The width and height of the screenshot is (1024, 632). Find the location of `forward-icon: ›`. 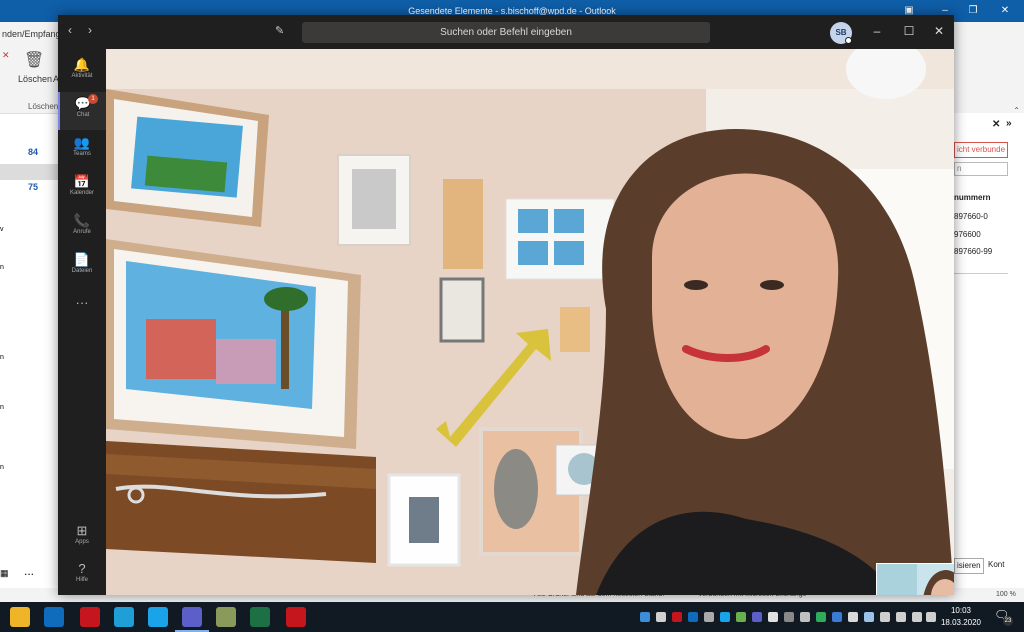

forward-icon: › is located at coordinates (90, 30).